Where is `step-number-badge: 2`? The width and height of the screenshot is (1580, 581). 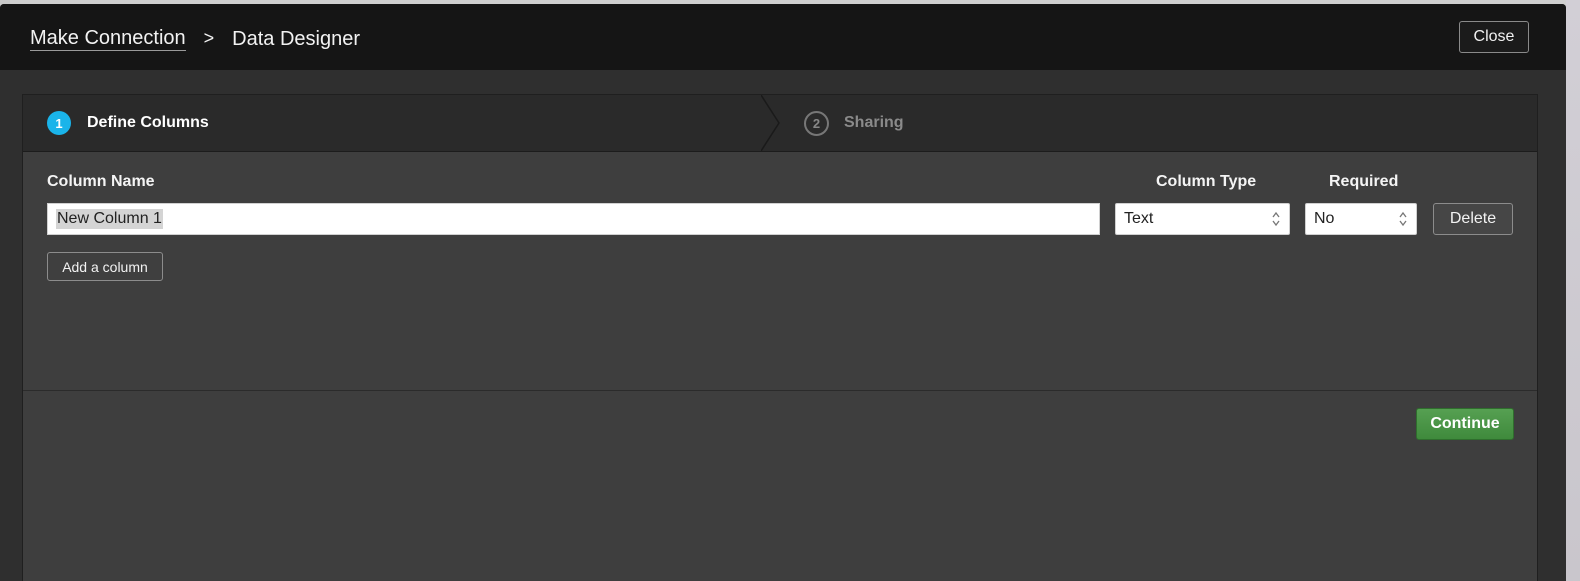 step-number-badge: 2 is located at coordinates (816, 123).